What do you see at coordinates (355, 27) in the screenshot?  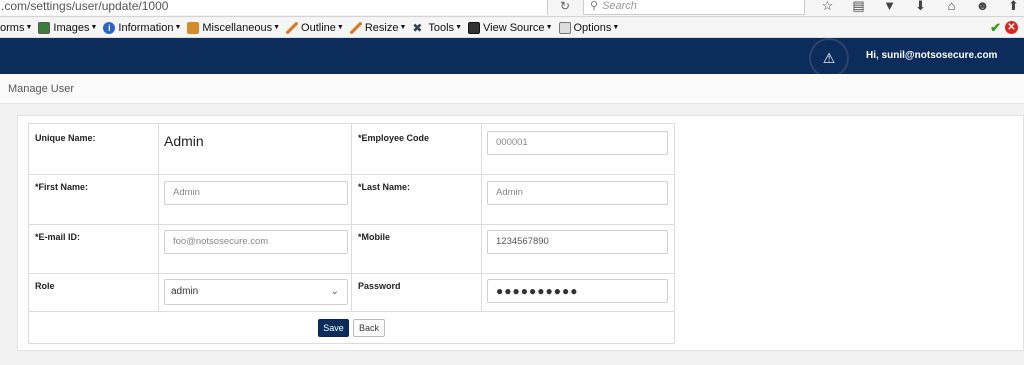 I see `resize-icon` at bounding box center [355, 27].